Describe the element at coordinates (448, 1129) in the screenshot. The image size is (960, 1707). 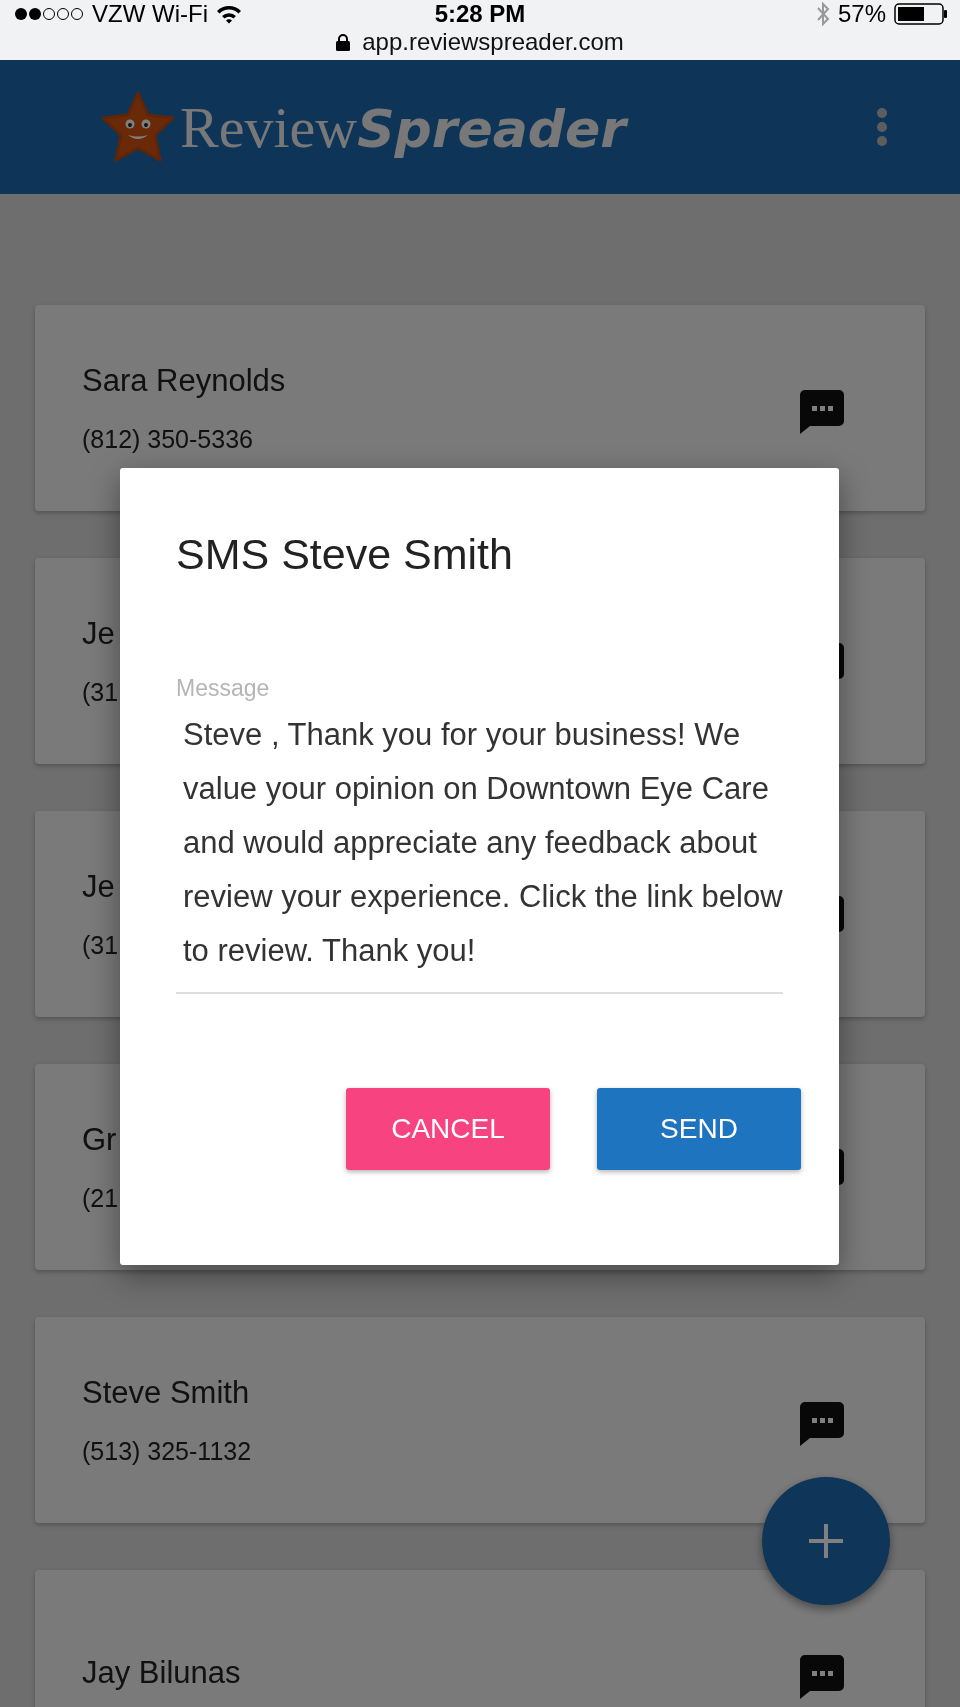
I see `cancel-button: CANCEL` at that location.